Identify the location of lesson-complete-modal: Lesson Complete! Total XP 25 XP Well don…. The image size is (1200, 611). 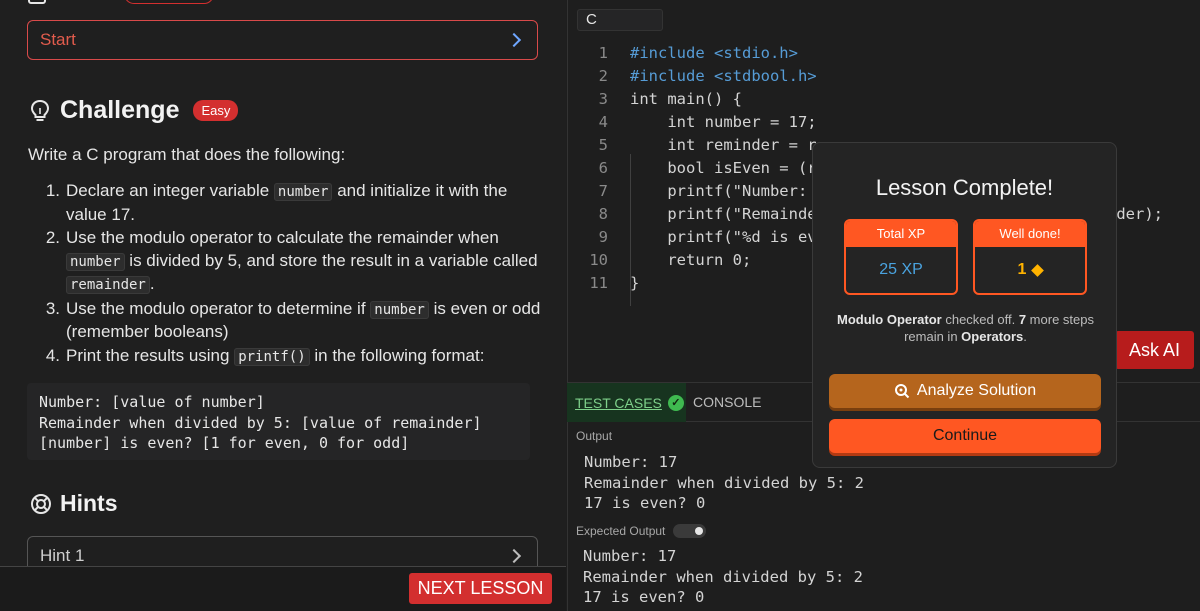
(964, 305).